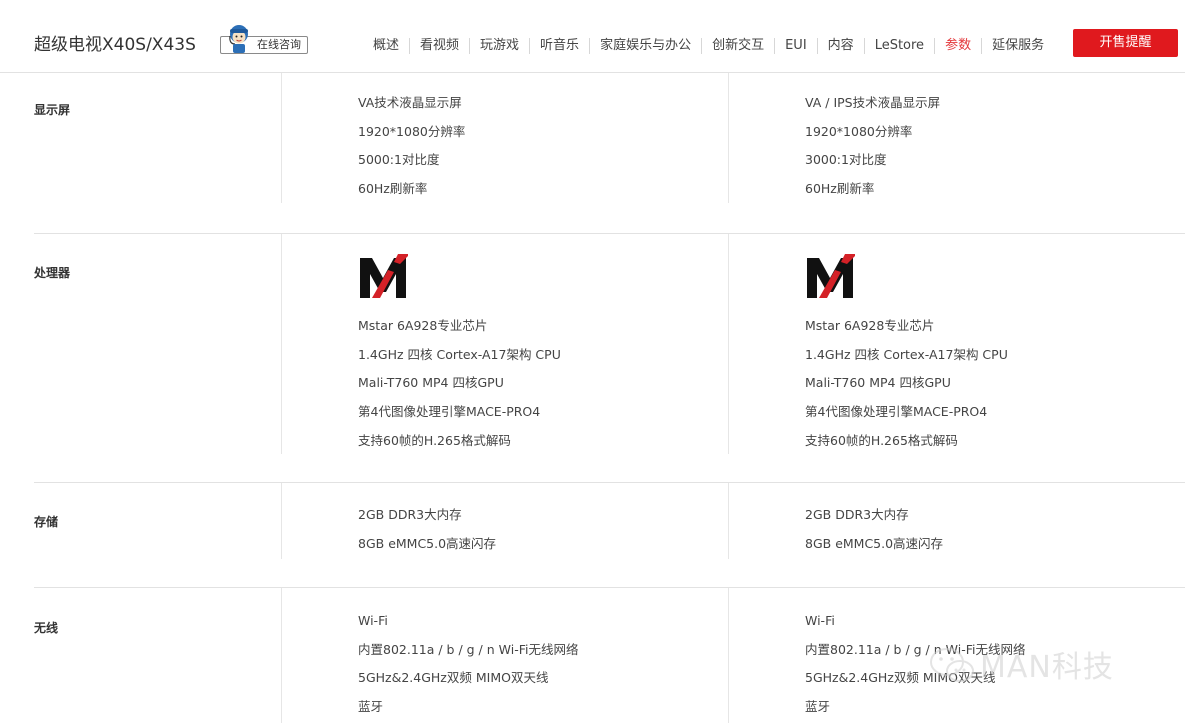 This screenshot has width=1185, height=723. I want to click on nav-item: 看视频, so click(439, 46).